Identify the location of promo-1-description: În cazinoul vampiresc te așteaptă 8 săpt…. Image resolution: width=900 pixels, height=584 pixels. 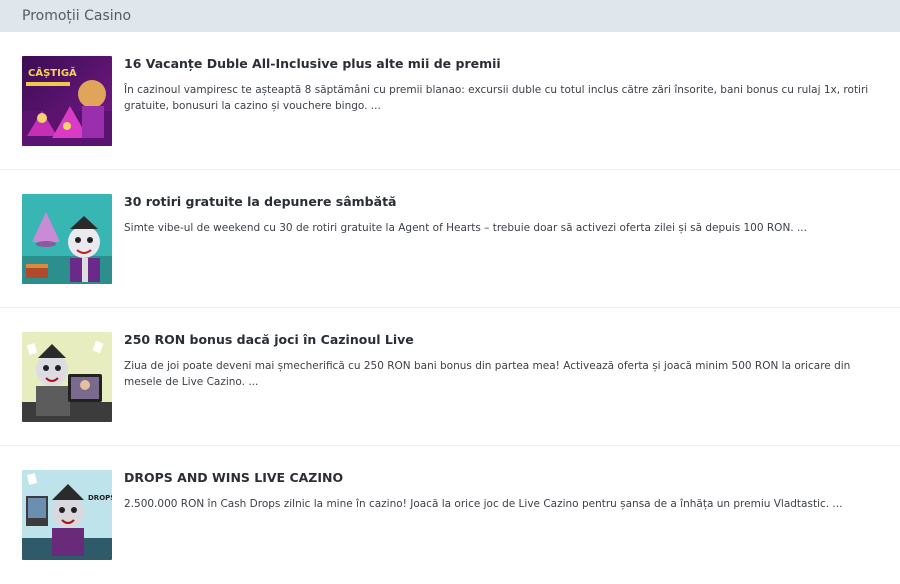
(496, 98).